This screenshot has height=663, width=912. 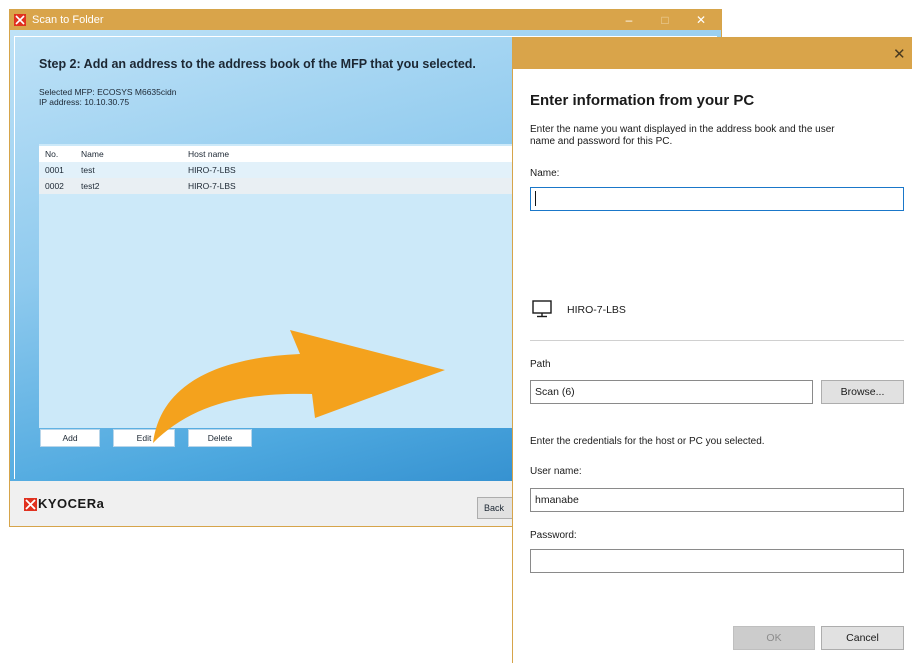 I want to click on host-name-text: HIRO-7-LBS, so click(x=596, y=310).